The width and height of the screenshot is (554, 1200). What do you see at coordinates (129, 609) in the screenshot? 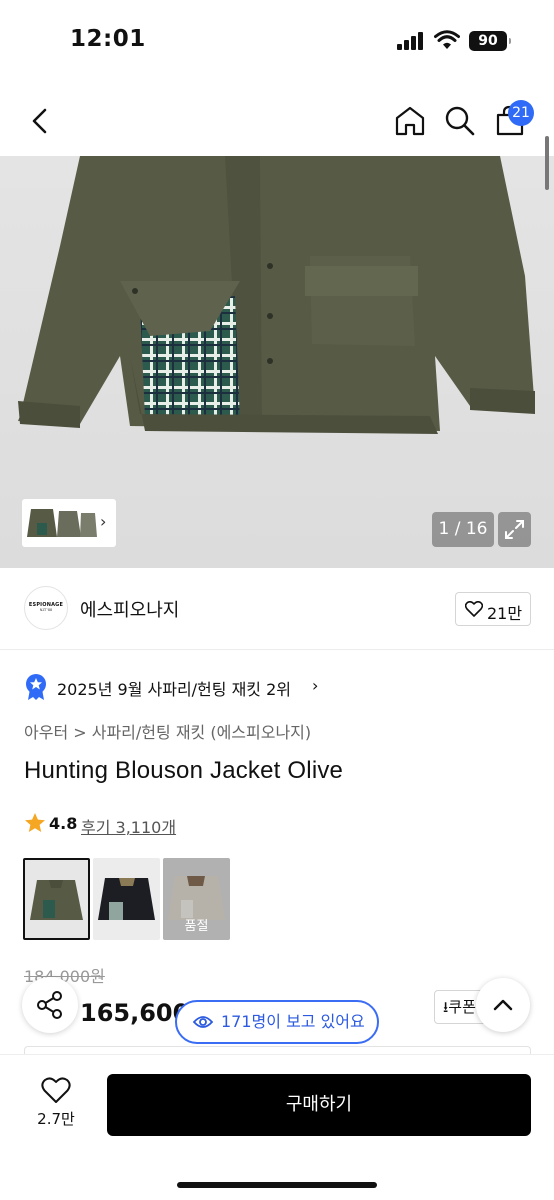
I see `brand-name: 에스피오나지` at bounding box center [129, 609].